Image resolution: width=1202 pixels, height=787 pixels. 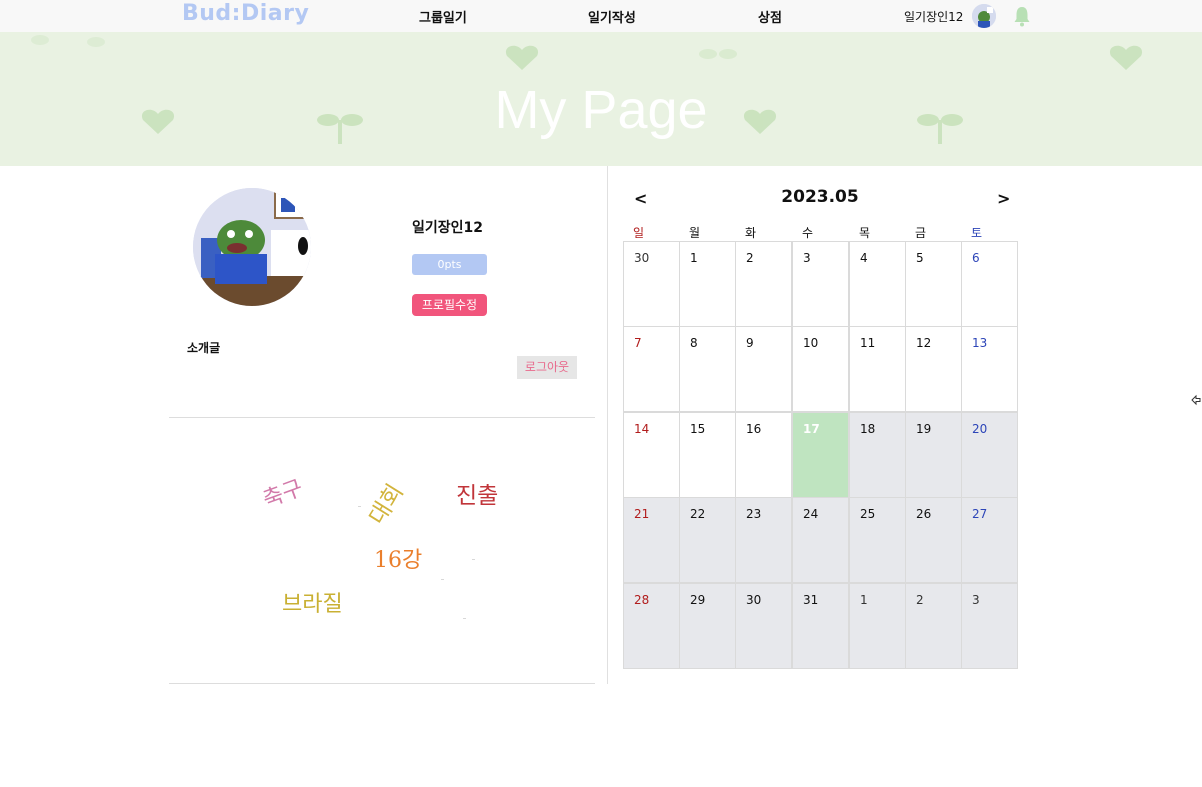 What do you see at coordinates (448, 228) in the screenshot?
I see `profile-username: 일기장인12` at bounding box center [448, 228].